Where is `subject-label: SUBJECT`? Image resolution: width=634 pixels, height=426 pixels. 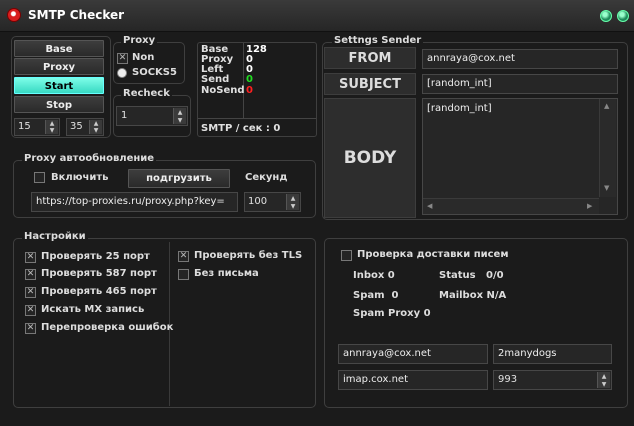 subject-label: SUBJECT is located at coordinates (370, 84).